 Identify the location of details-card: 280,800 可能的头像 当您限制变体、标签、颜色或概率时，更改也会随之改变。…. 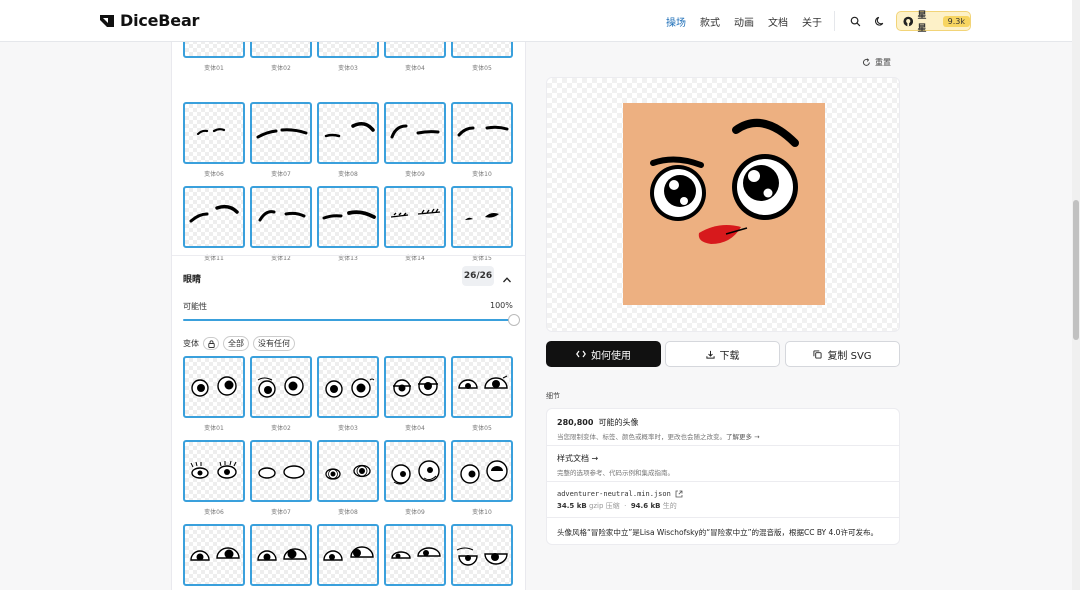
(723, 476).